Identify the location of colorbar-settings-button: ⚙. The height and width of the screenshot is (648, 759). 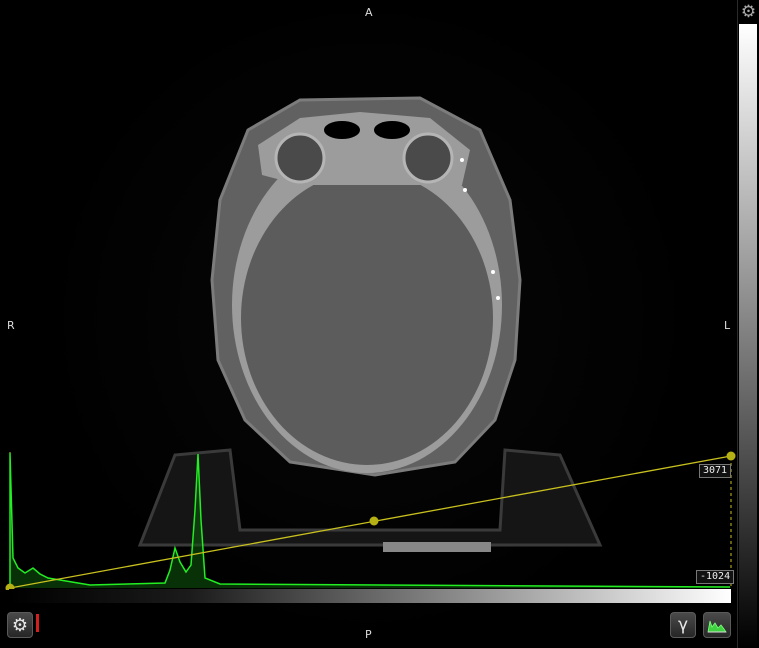
(748, 12).